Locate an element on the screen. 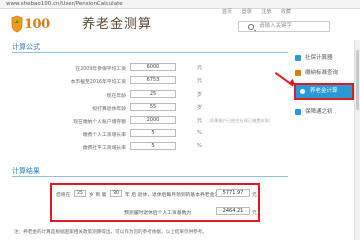 This screenshot has width=360, height=240. search-icon is located at coordinates (251, 27).